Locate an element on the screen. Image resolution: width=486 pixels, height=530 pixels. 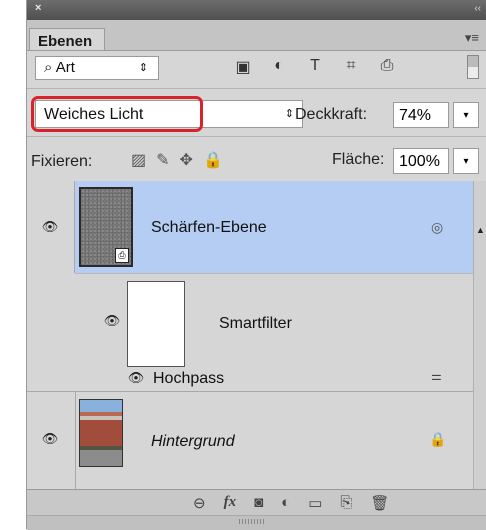
adjustment-filter-icon: ◐ is located at coordinates (279, 67).